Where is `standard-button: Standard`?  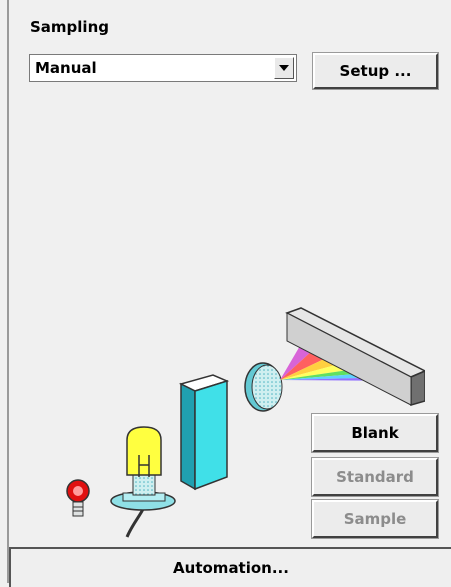
standard-button: Standard is located at coordinates (375, 477).